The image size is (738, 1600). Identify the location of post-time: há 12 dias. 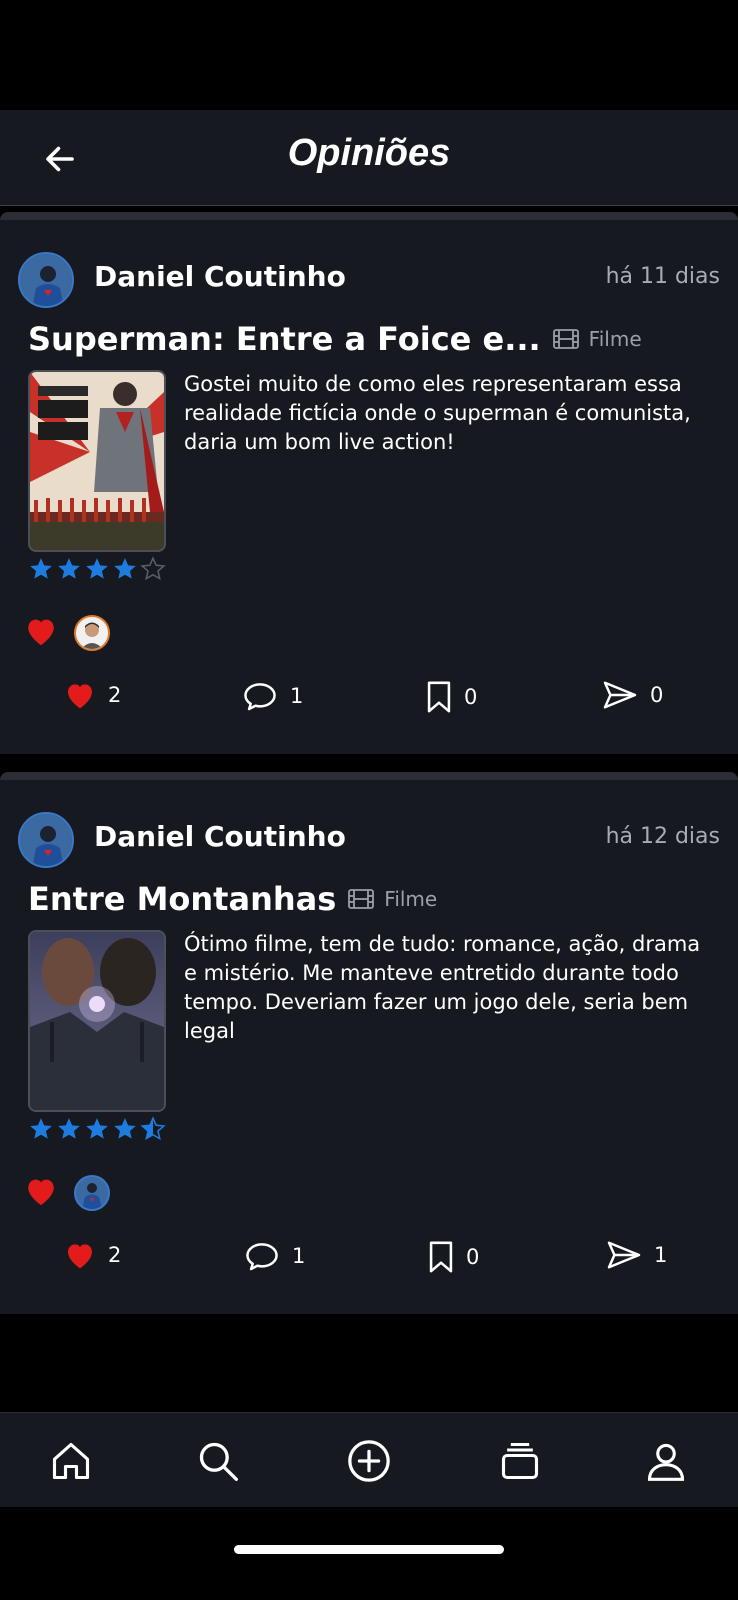
(662, 836).